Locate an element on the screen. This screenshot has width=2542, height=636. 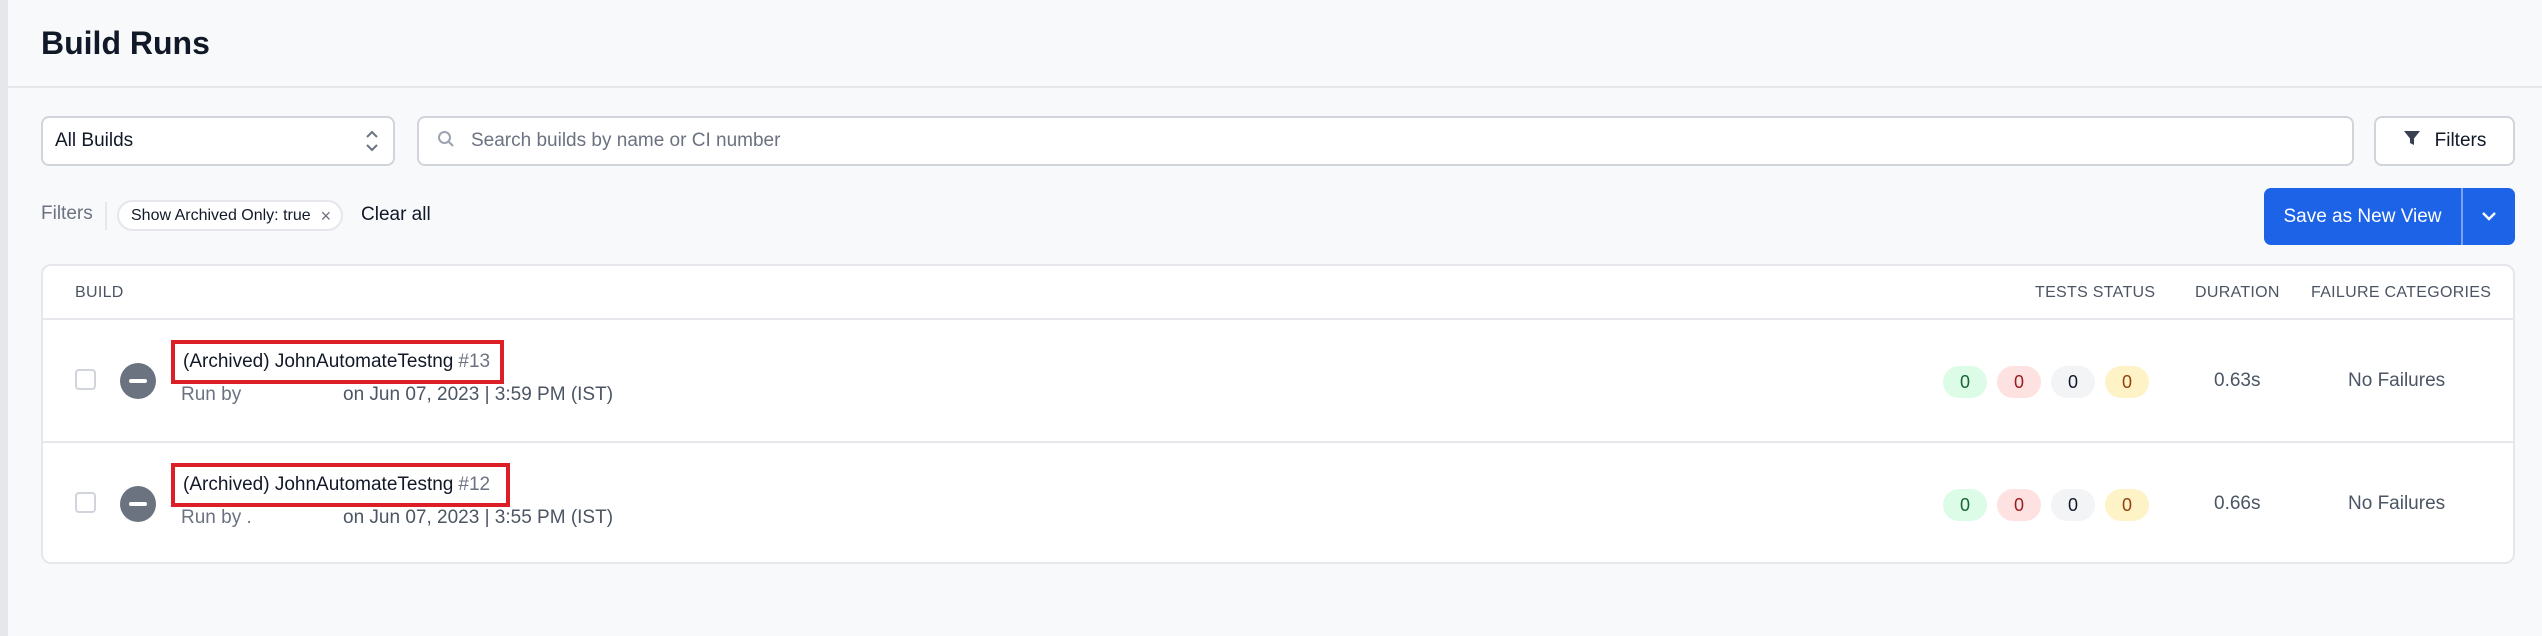
build-name-highlight: (Archived) JohnAutomateTestng #12 is located at coordinates (341, 485).